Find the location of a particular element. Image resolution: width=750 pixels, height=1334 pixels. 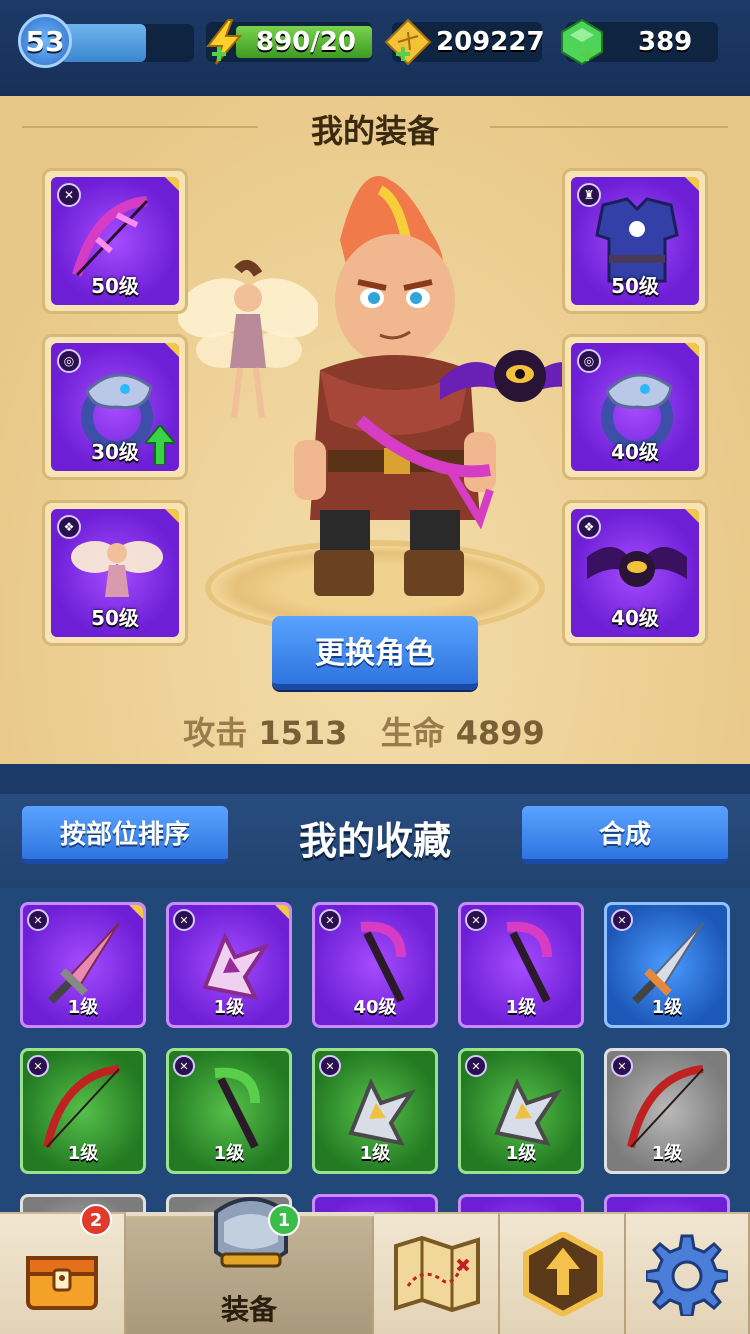

map-icon is located at coordinates (437, 1274).